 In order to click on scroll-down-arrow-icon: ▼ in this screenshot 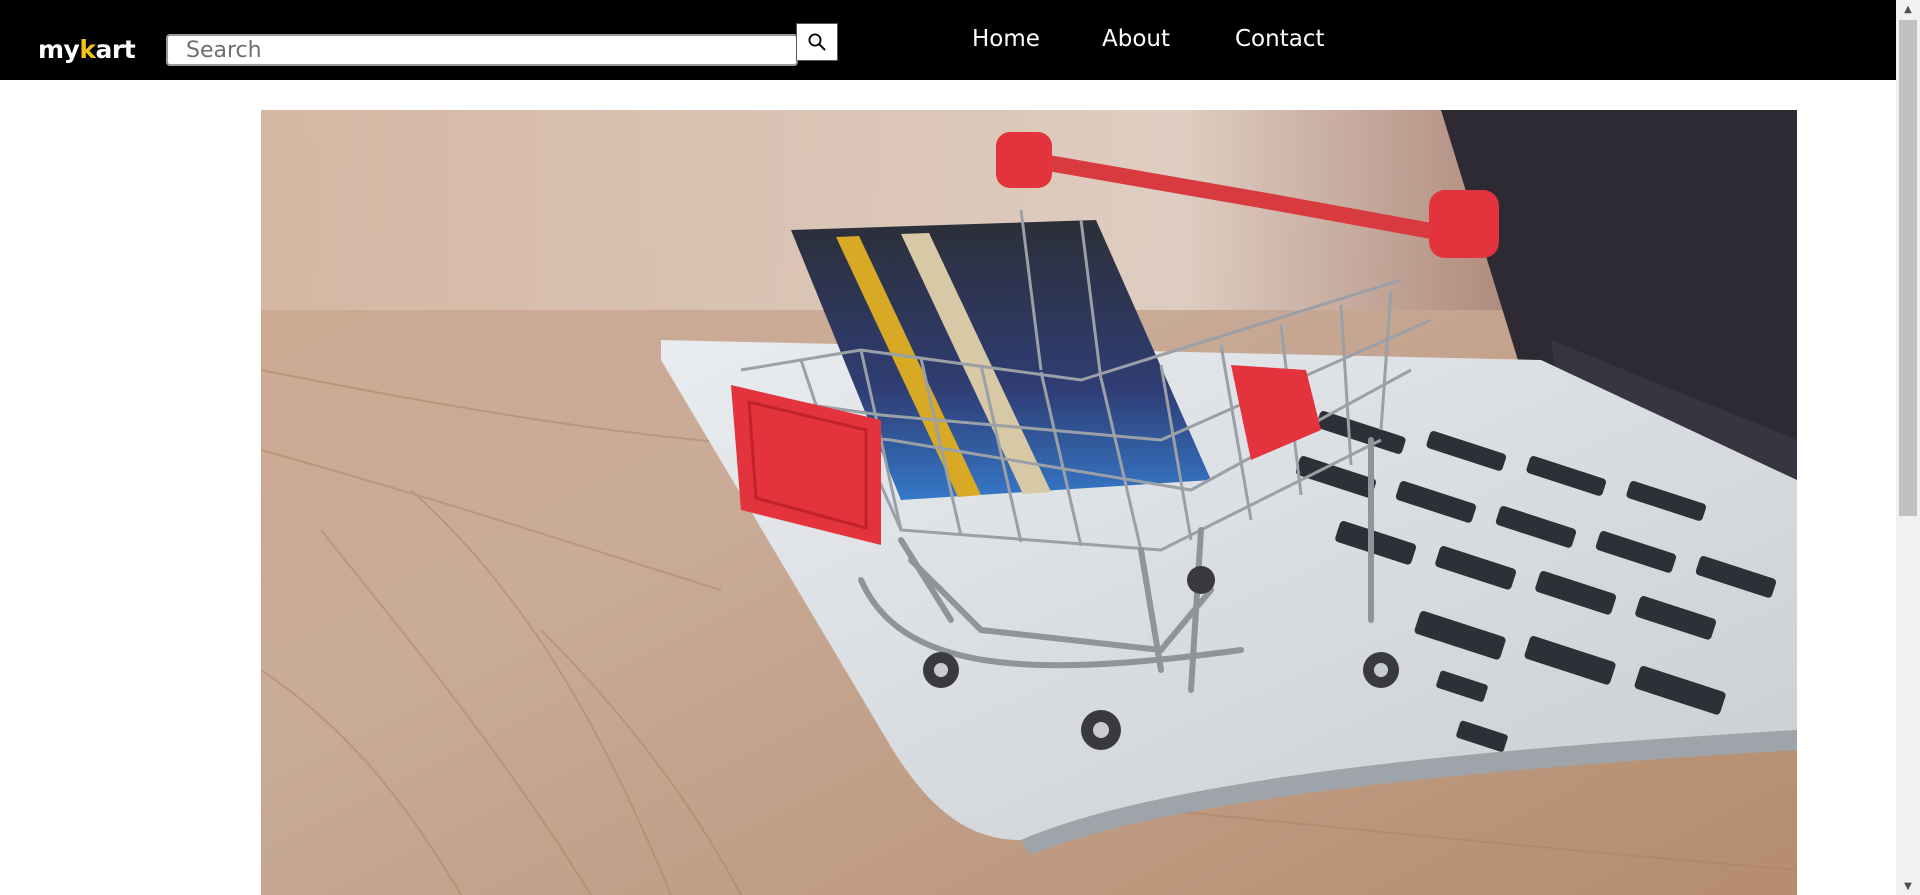, I will do `click(1908, 886)`.